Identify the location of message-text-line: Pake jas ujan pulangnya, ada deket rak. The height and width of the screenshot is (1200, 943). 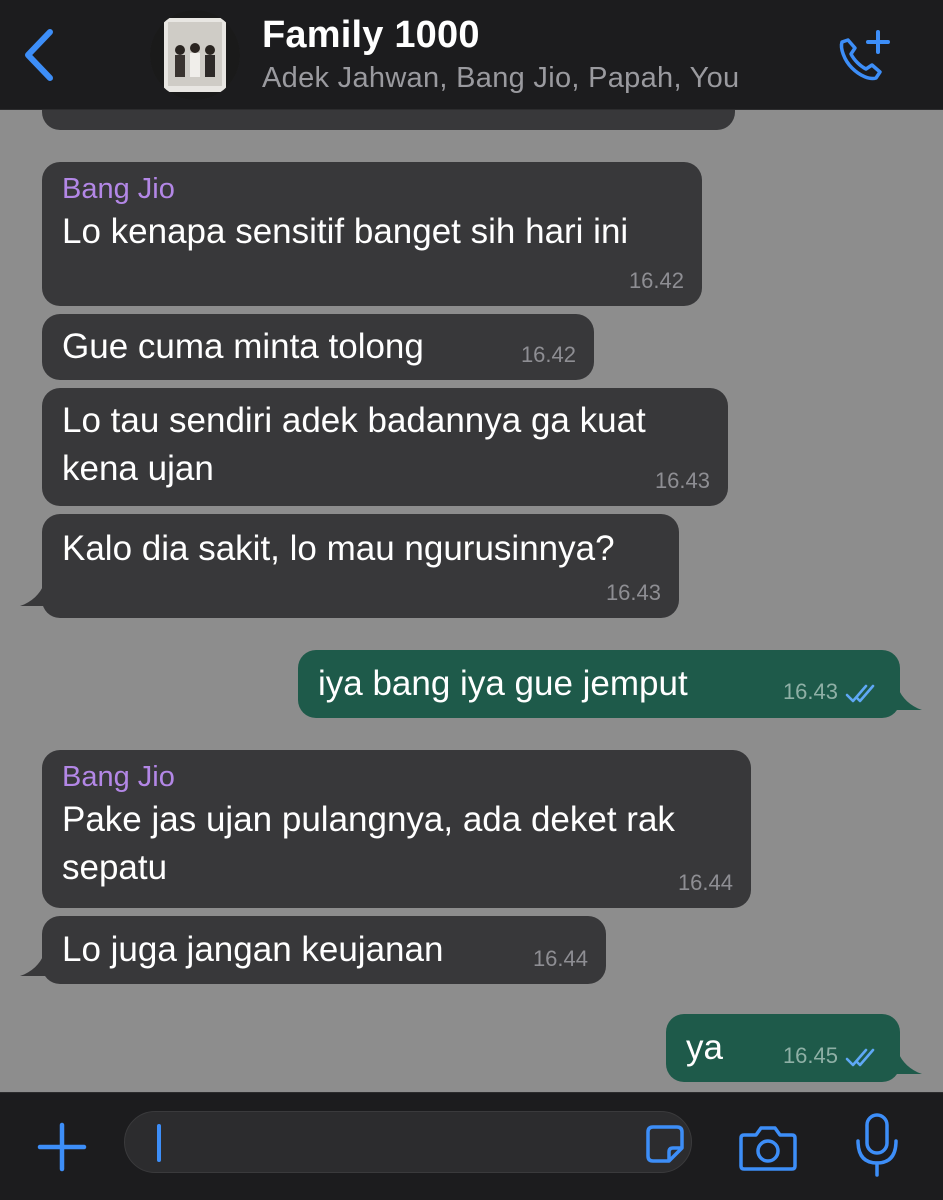
(368, 819).